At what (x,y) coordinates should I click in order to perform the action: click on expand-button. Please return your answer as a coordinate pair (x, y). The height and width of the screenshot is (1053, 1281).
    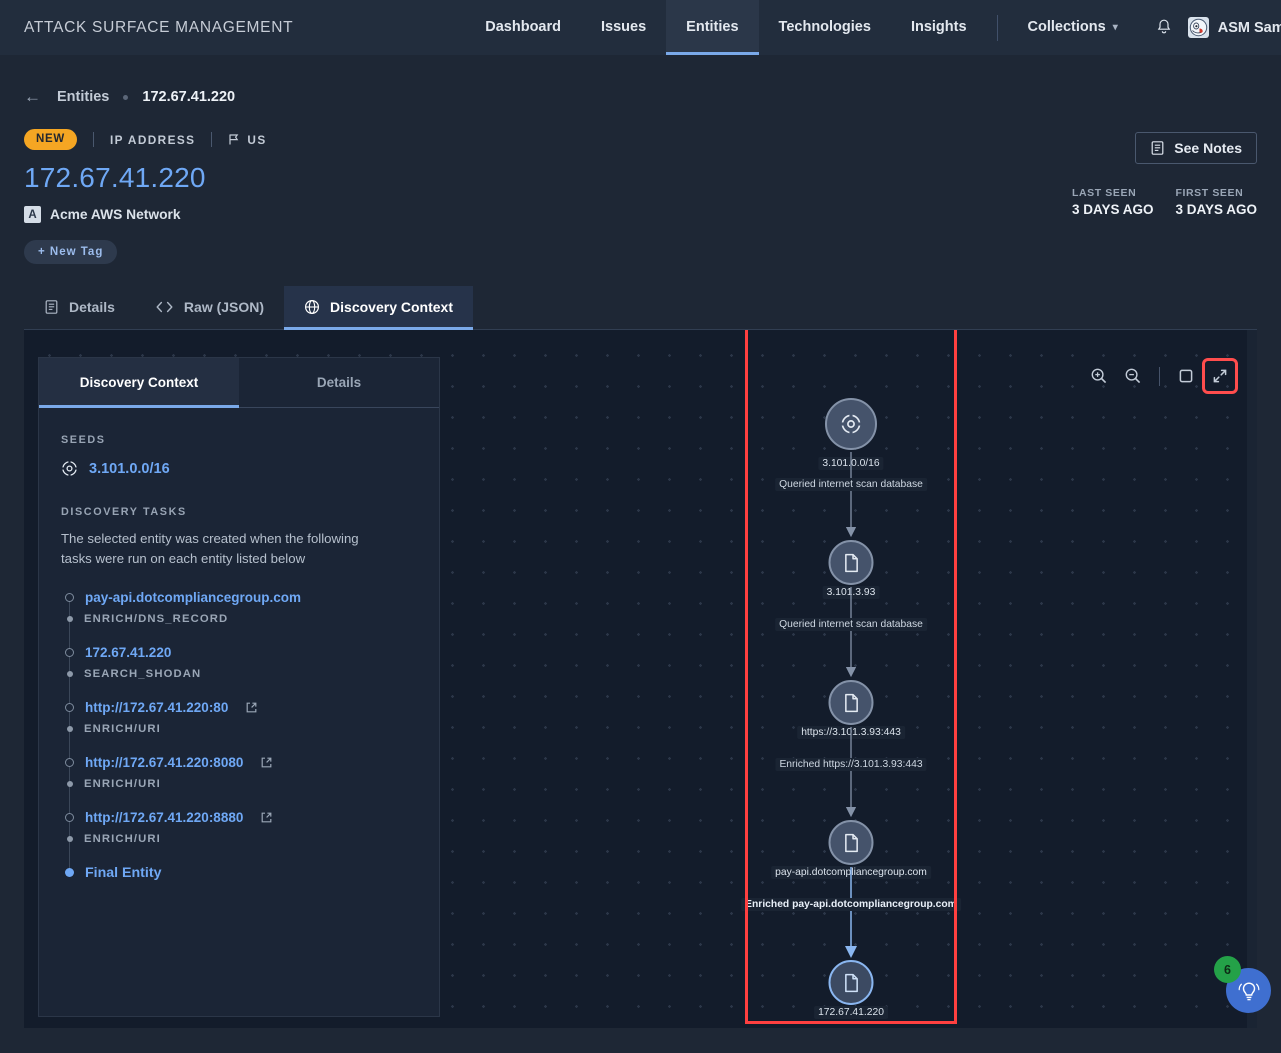
    Looking at the image, I should click on (1220, 376).